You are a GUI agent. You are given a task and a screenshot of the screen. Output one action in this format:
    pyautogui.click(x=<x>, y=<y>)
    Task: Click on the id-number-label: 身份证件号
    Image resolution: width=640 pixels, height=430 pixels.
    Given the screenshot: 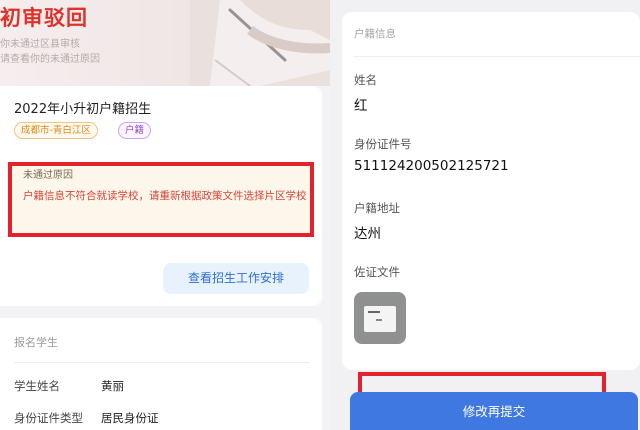 What is the action you would take?
    pyautogui.click(x=383, y=144)
    